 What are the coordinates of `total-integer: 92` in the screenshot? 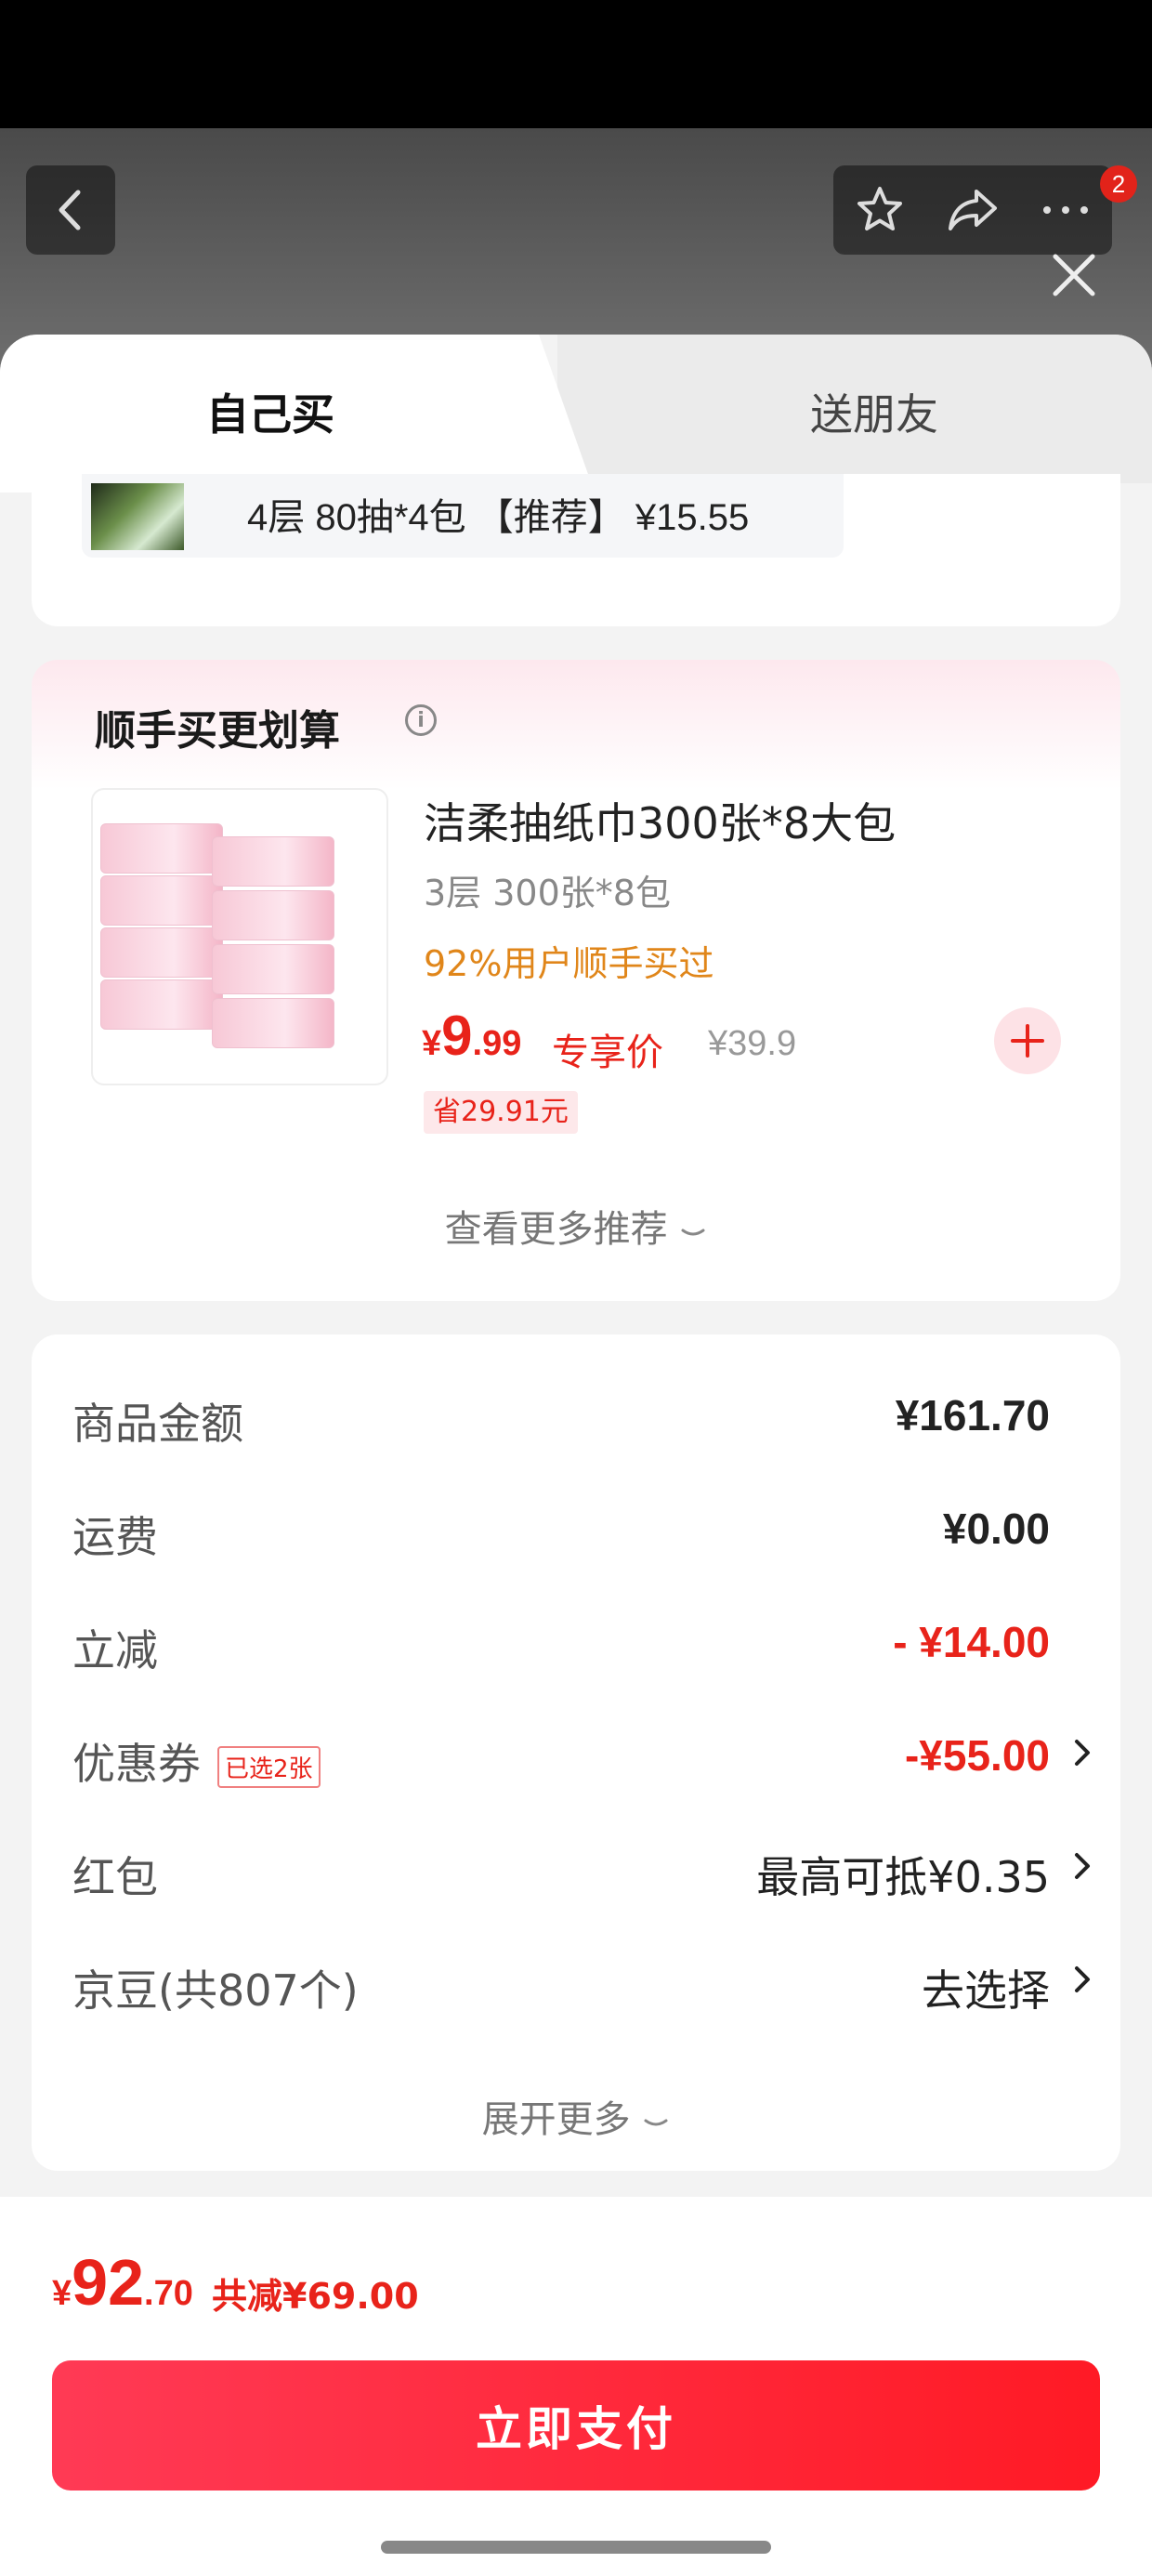 It's located at (108, 2282).